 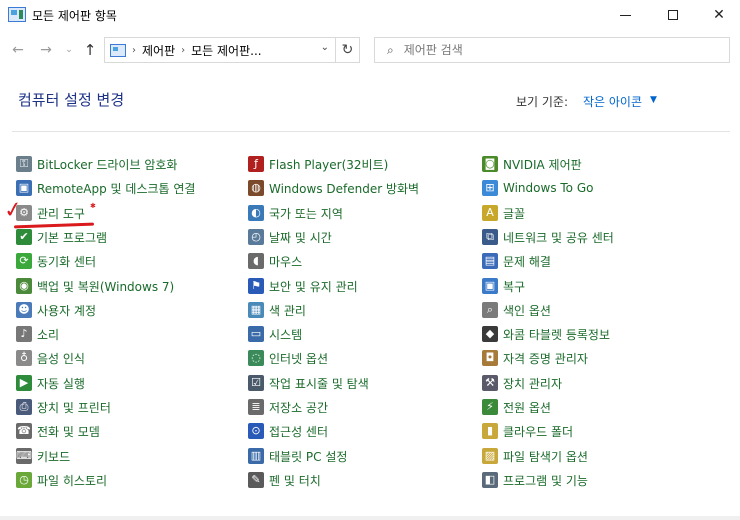 What do you see at coordinates (527, 310) in the screenshot?
I see `control-panel-item-label: 색인 옵션` at bounding box center [527, 310].